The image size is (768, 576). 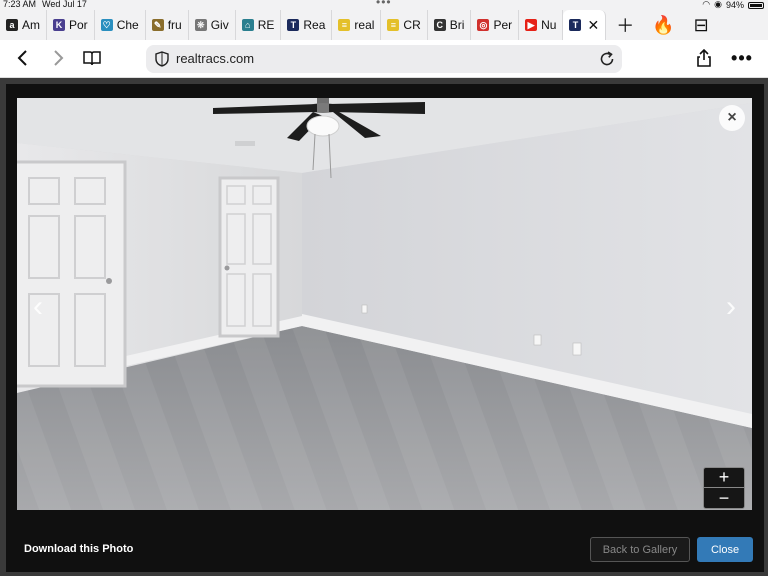 I want to click on zoom-controls: + −, so click(x=724, y=488).